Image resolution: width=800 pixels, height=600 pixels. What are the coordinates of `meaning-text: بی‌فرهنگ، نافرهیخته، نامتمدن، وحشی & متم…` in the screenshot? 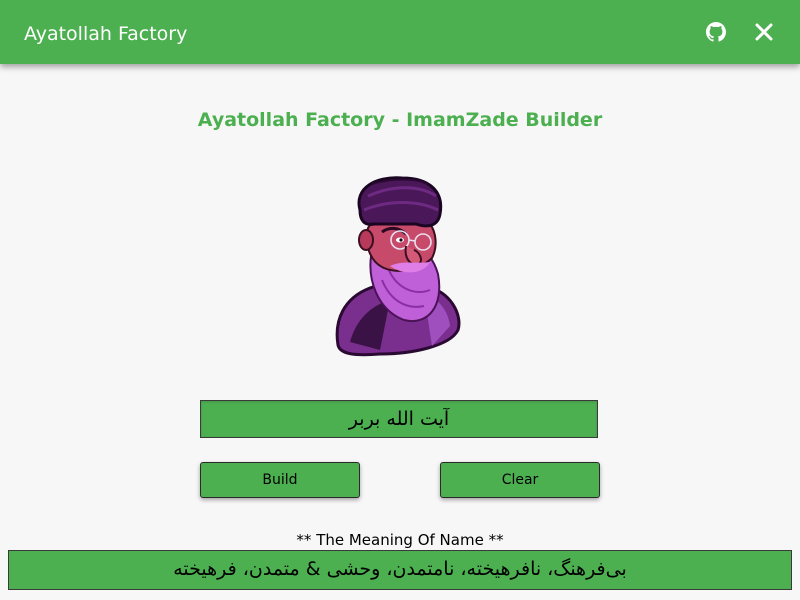 It's located at (400, 570).